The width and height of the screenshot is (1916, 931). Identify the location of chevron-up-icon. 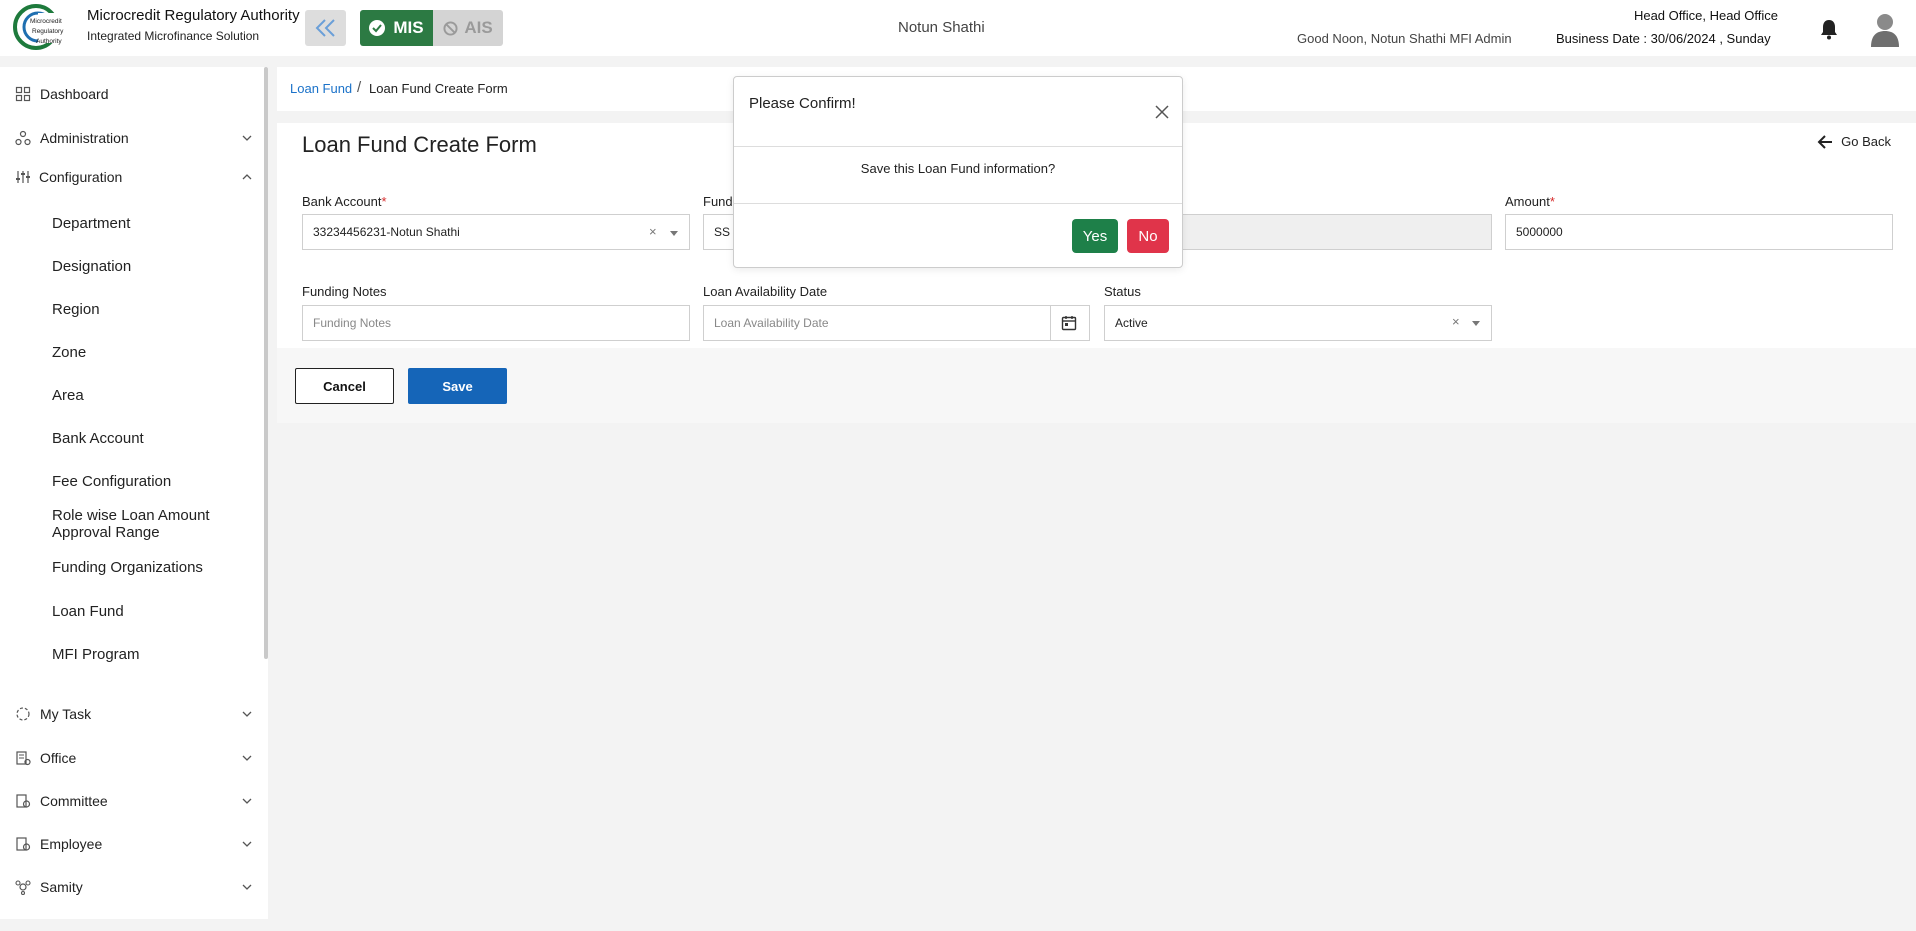
(247, 177).